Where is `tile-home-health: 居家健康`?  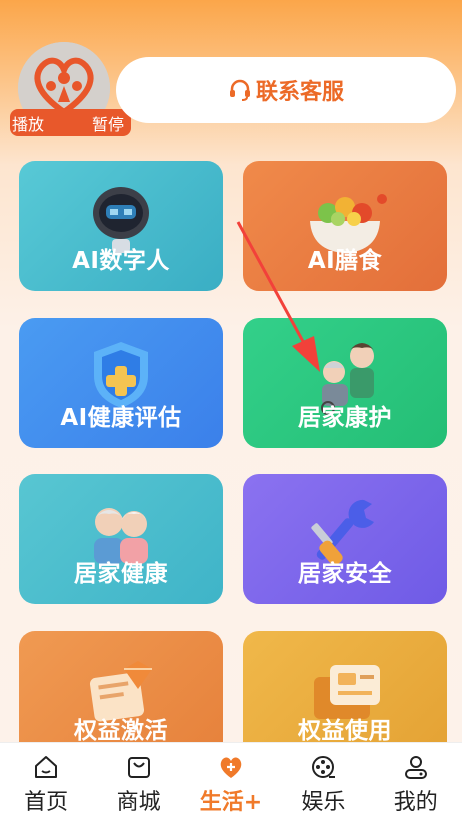 tile-home-health: 居家健康 is located at coordinates (121, 539).